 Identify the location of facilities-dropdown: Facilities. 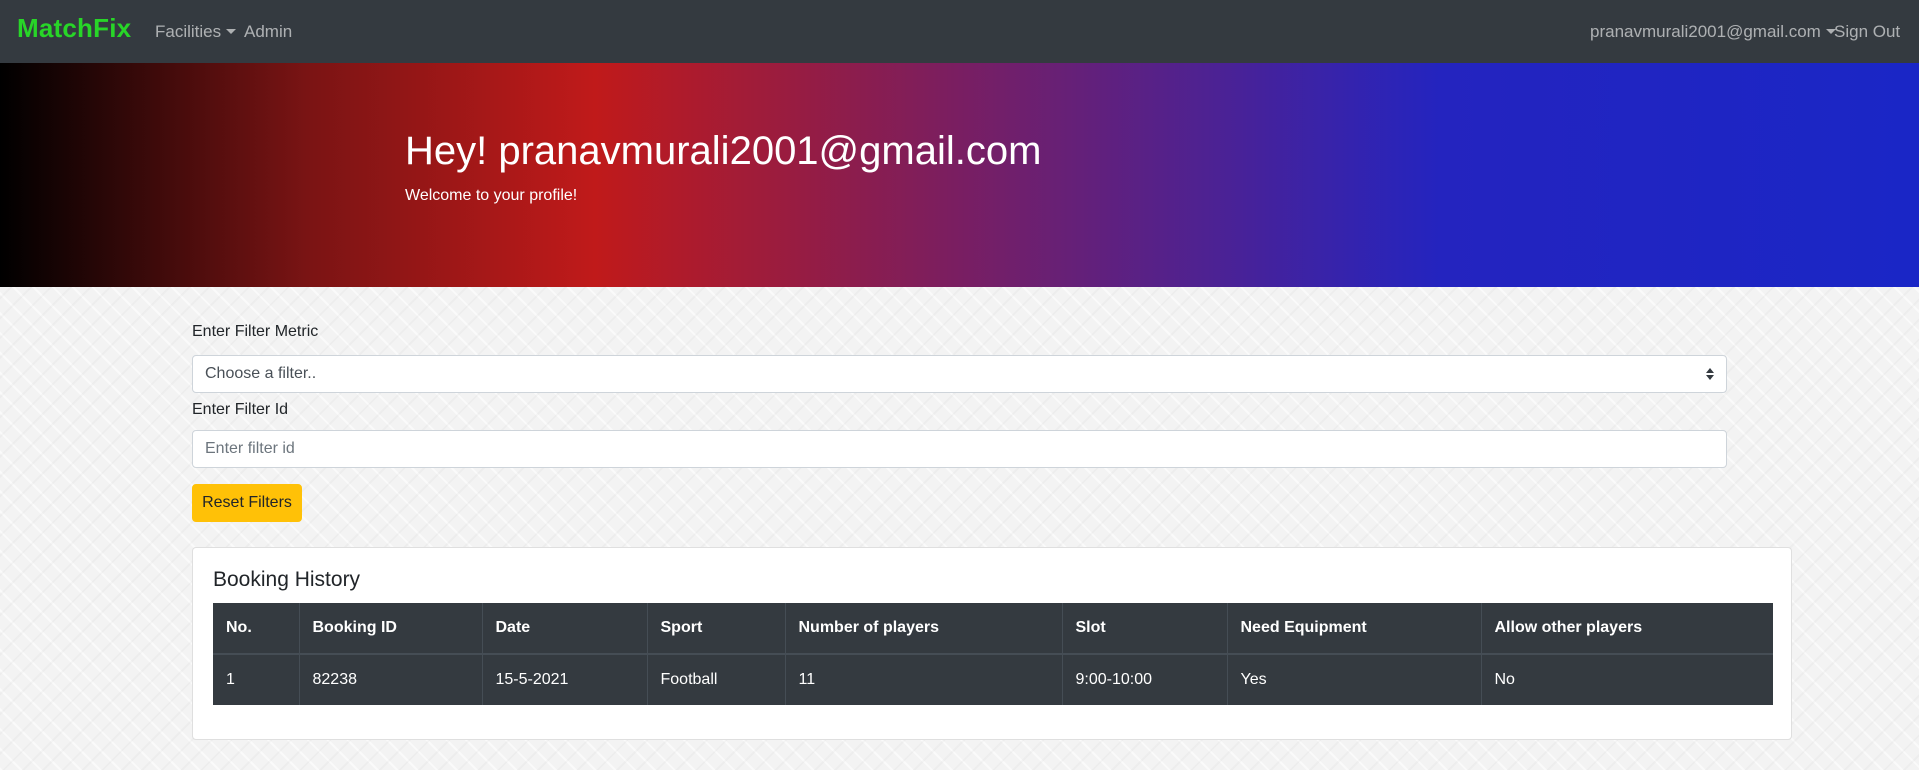
(196, 32).